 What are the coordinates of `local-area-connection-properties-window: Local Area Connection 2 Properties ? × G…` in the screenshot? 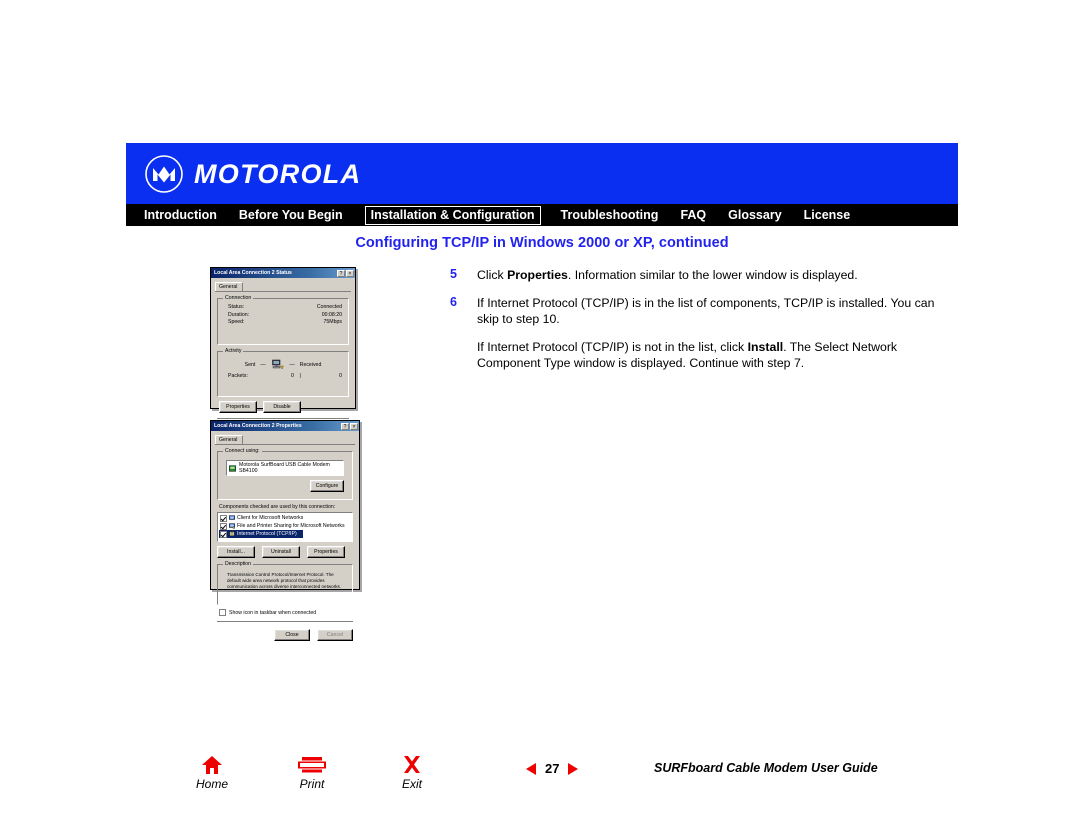 It's located at (285, 530).